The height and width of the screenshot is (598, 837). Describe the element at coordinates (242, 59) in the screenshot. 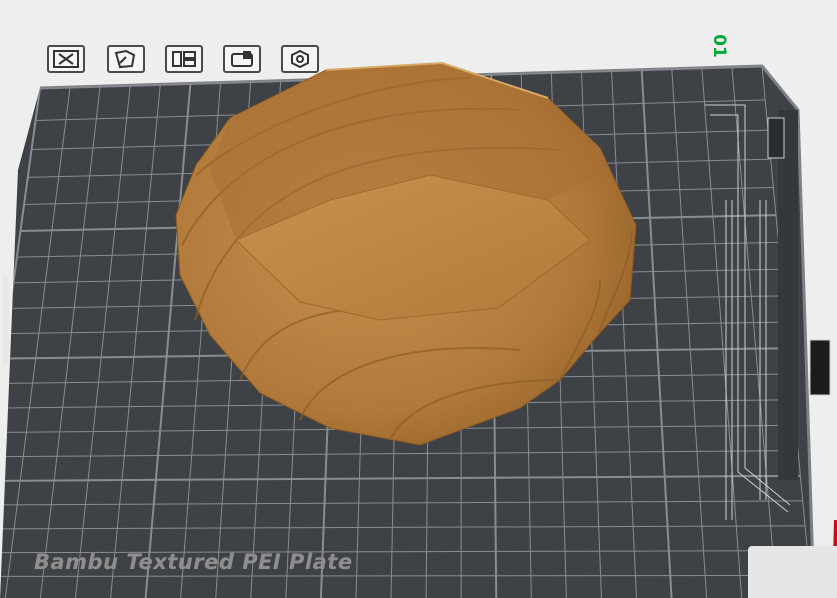

I see `lock-plate-icon` at that location.